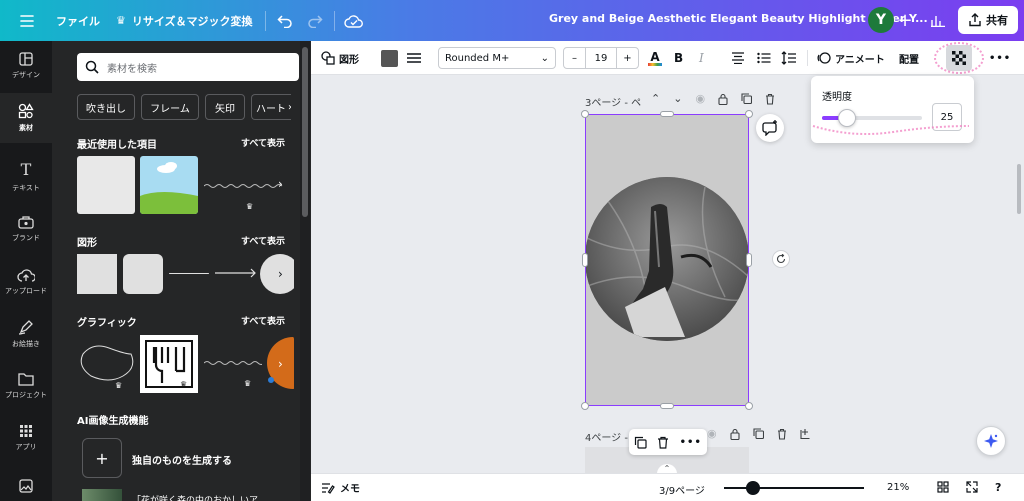 This screenshot has height=501, width=1024. What do you see at coordinates (789, 58) in the screenshot?
I see `line-spacing-icon` at bounding box center [789, 58].